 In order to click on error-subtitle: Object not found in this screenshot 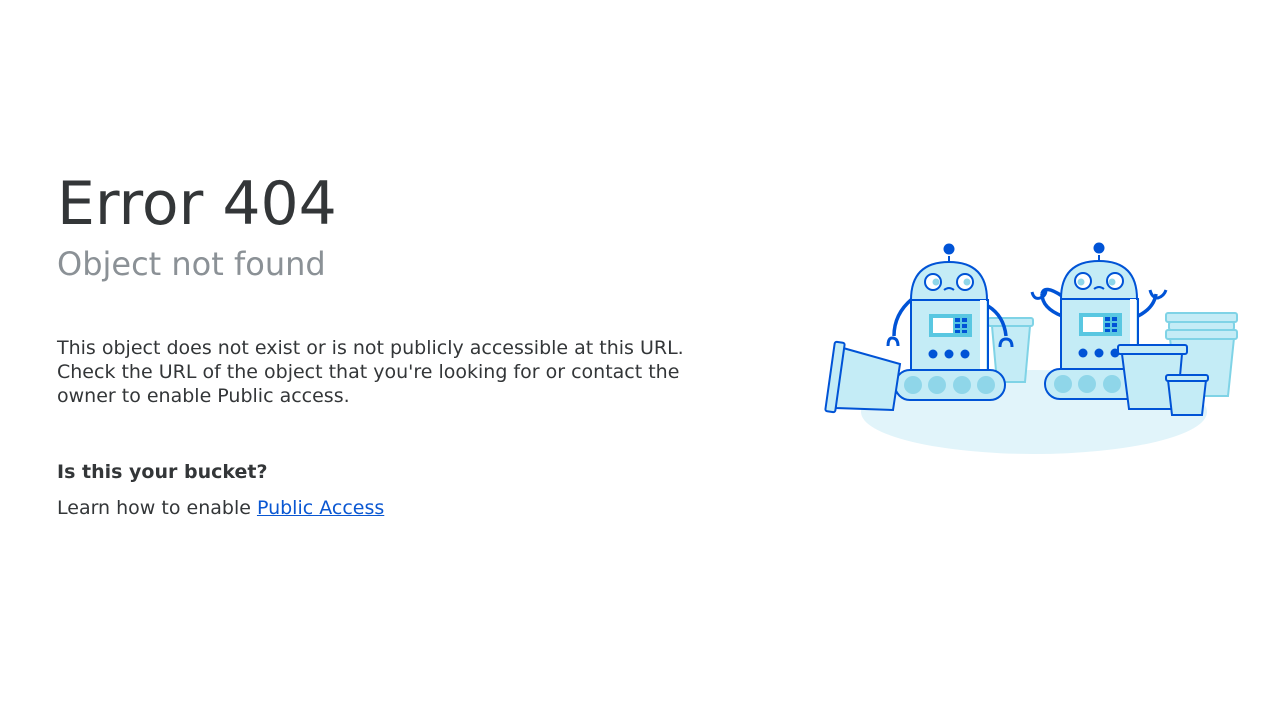, I will do `click(191, 264)`.